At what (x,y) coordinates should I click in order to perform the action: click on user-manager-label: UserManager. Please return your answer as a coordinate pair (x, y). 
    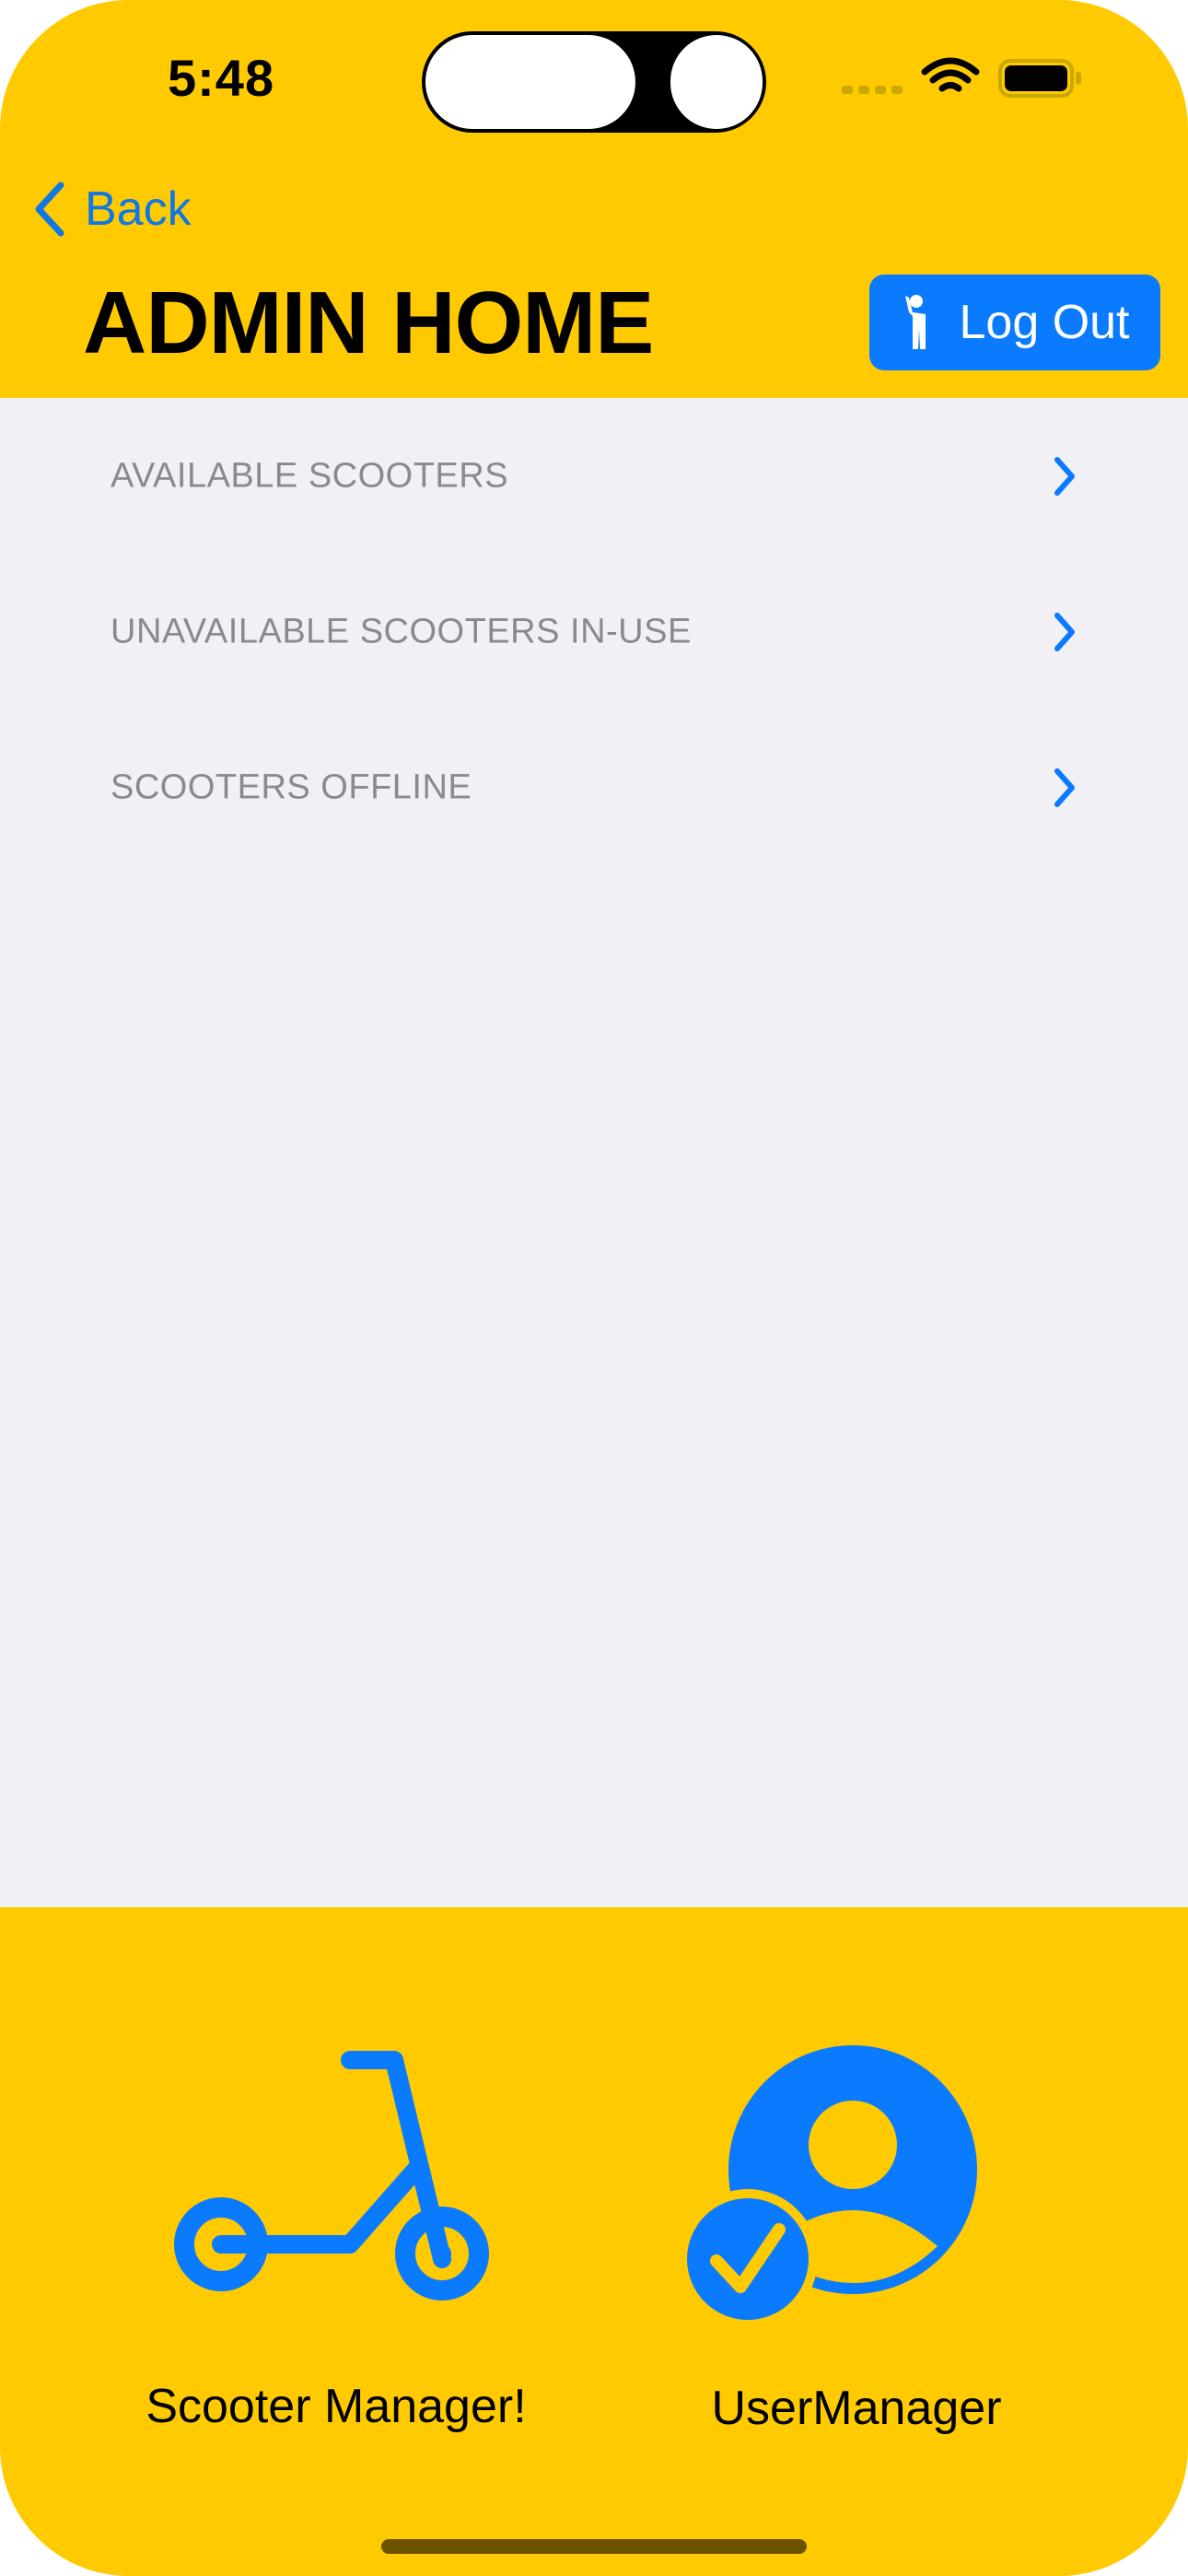
    Looking at the image, I should click on (856, 2408).